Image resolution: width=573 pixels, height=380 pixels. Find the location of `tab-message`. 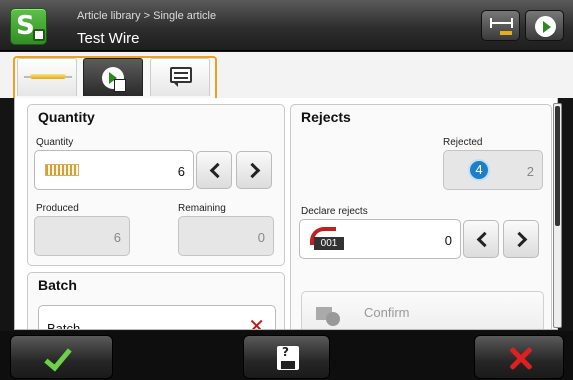

tab-message is located at coordinates (180, 77).